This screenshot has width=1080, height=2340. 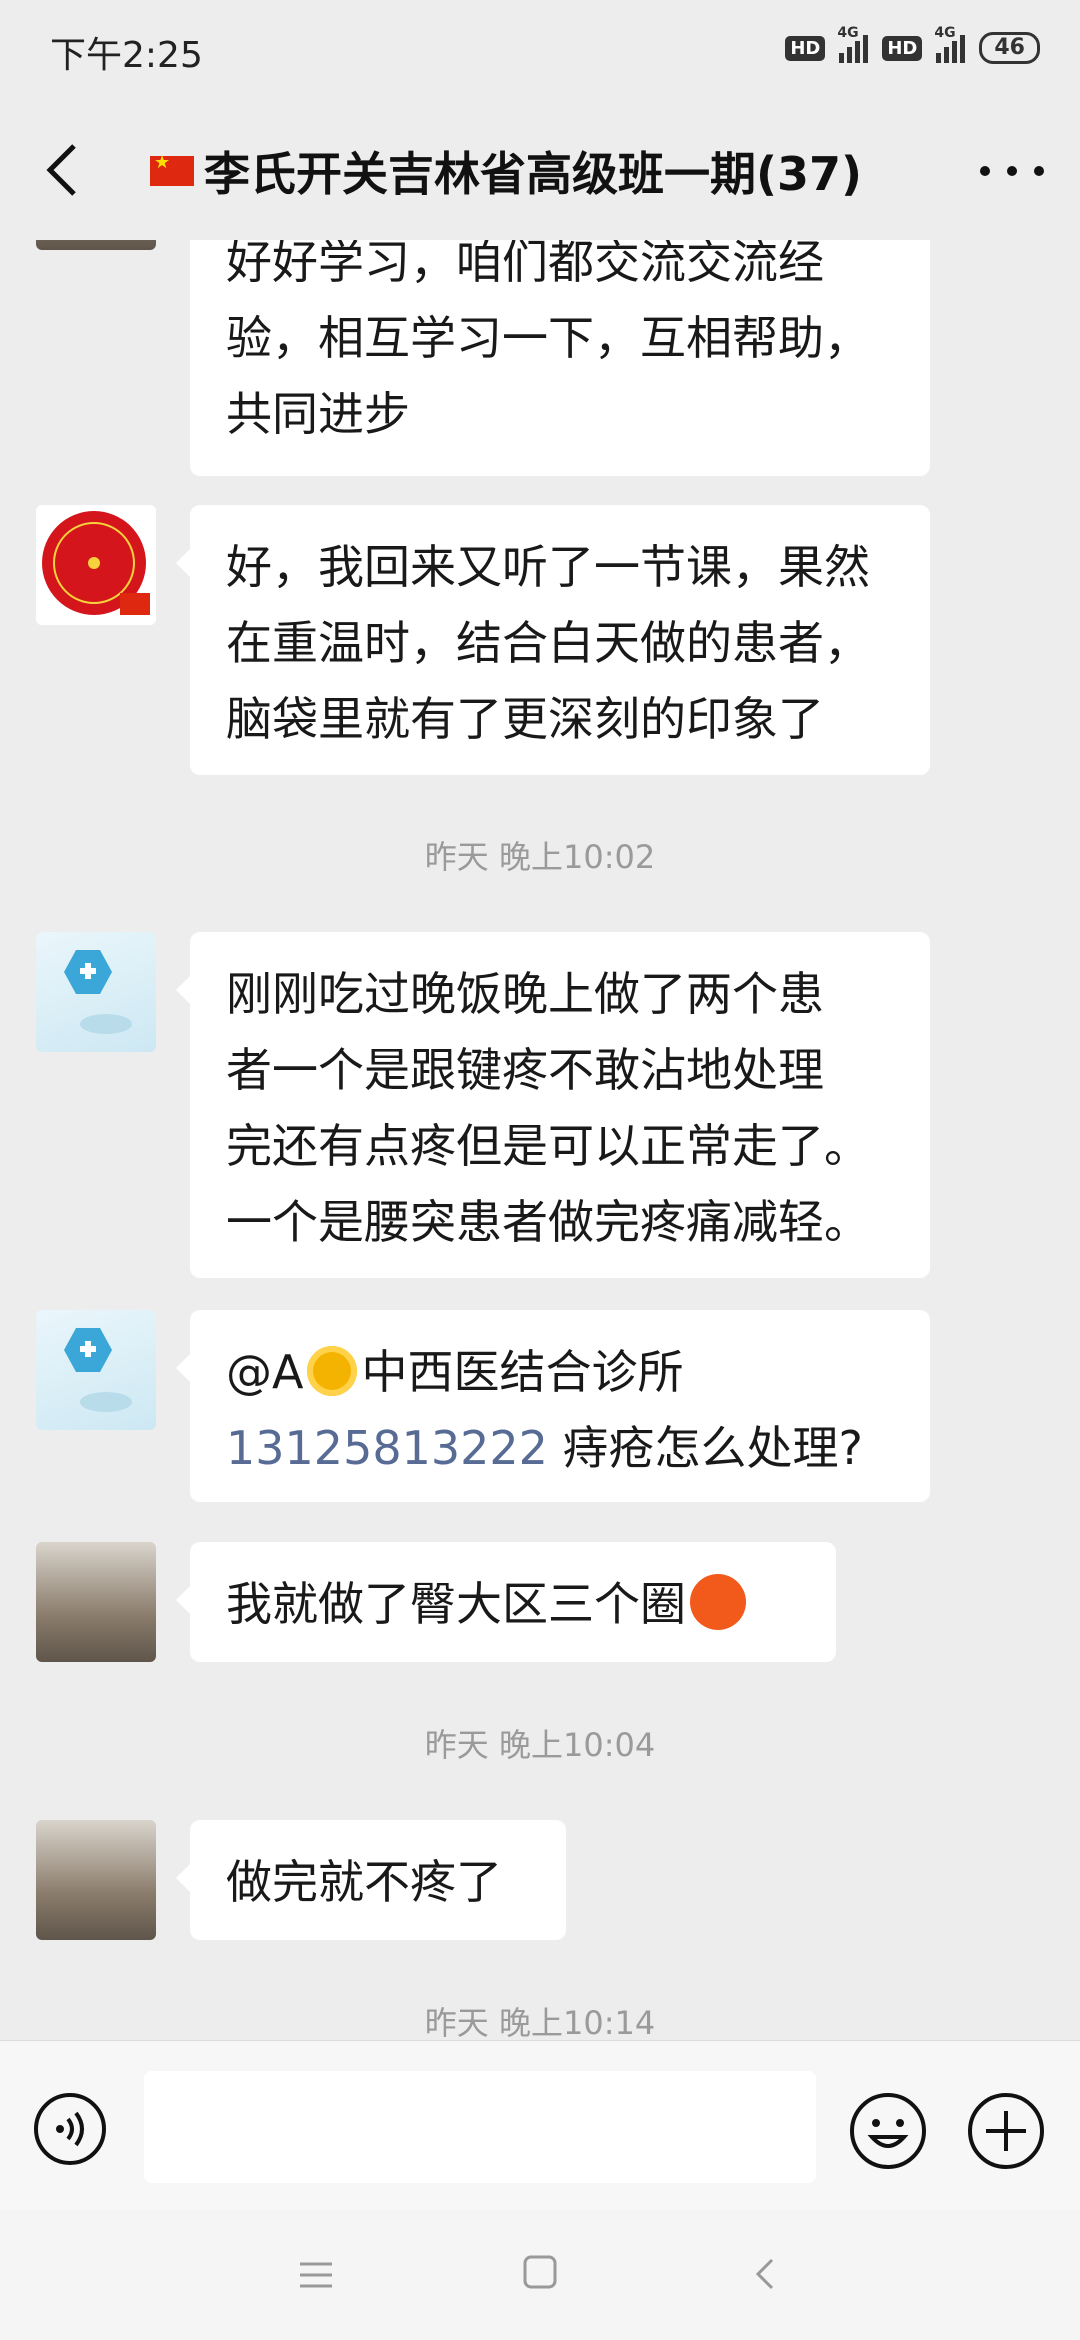 I want to click on timestamp: 昨天 晚上10:04, so click(x=540, y=1745).